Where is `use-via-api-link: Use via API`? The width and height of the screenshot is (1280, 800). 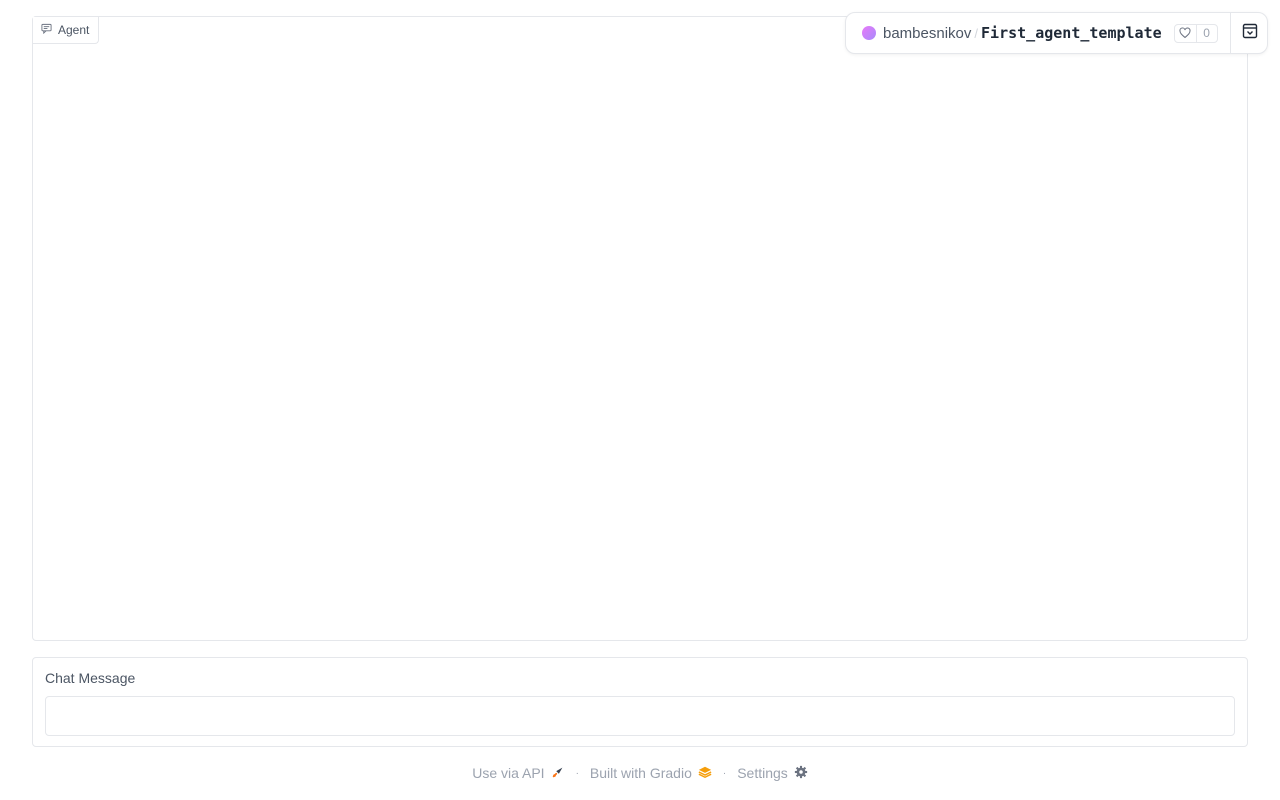
use-via-api-link: Use via API is located at coordinates (518, 773).